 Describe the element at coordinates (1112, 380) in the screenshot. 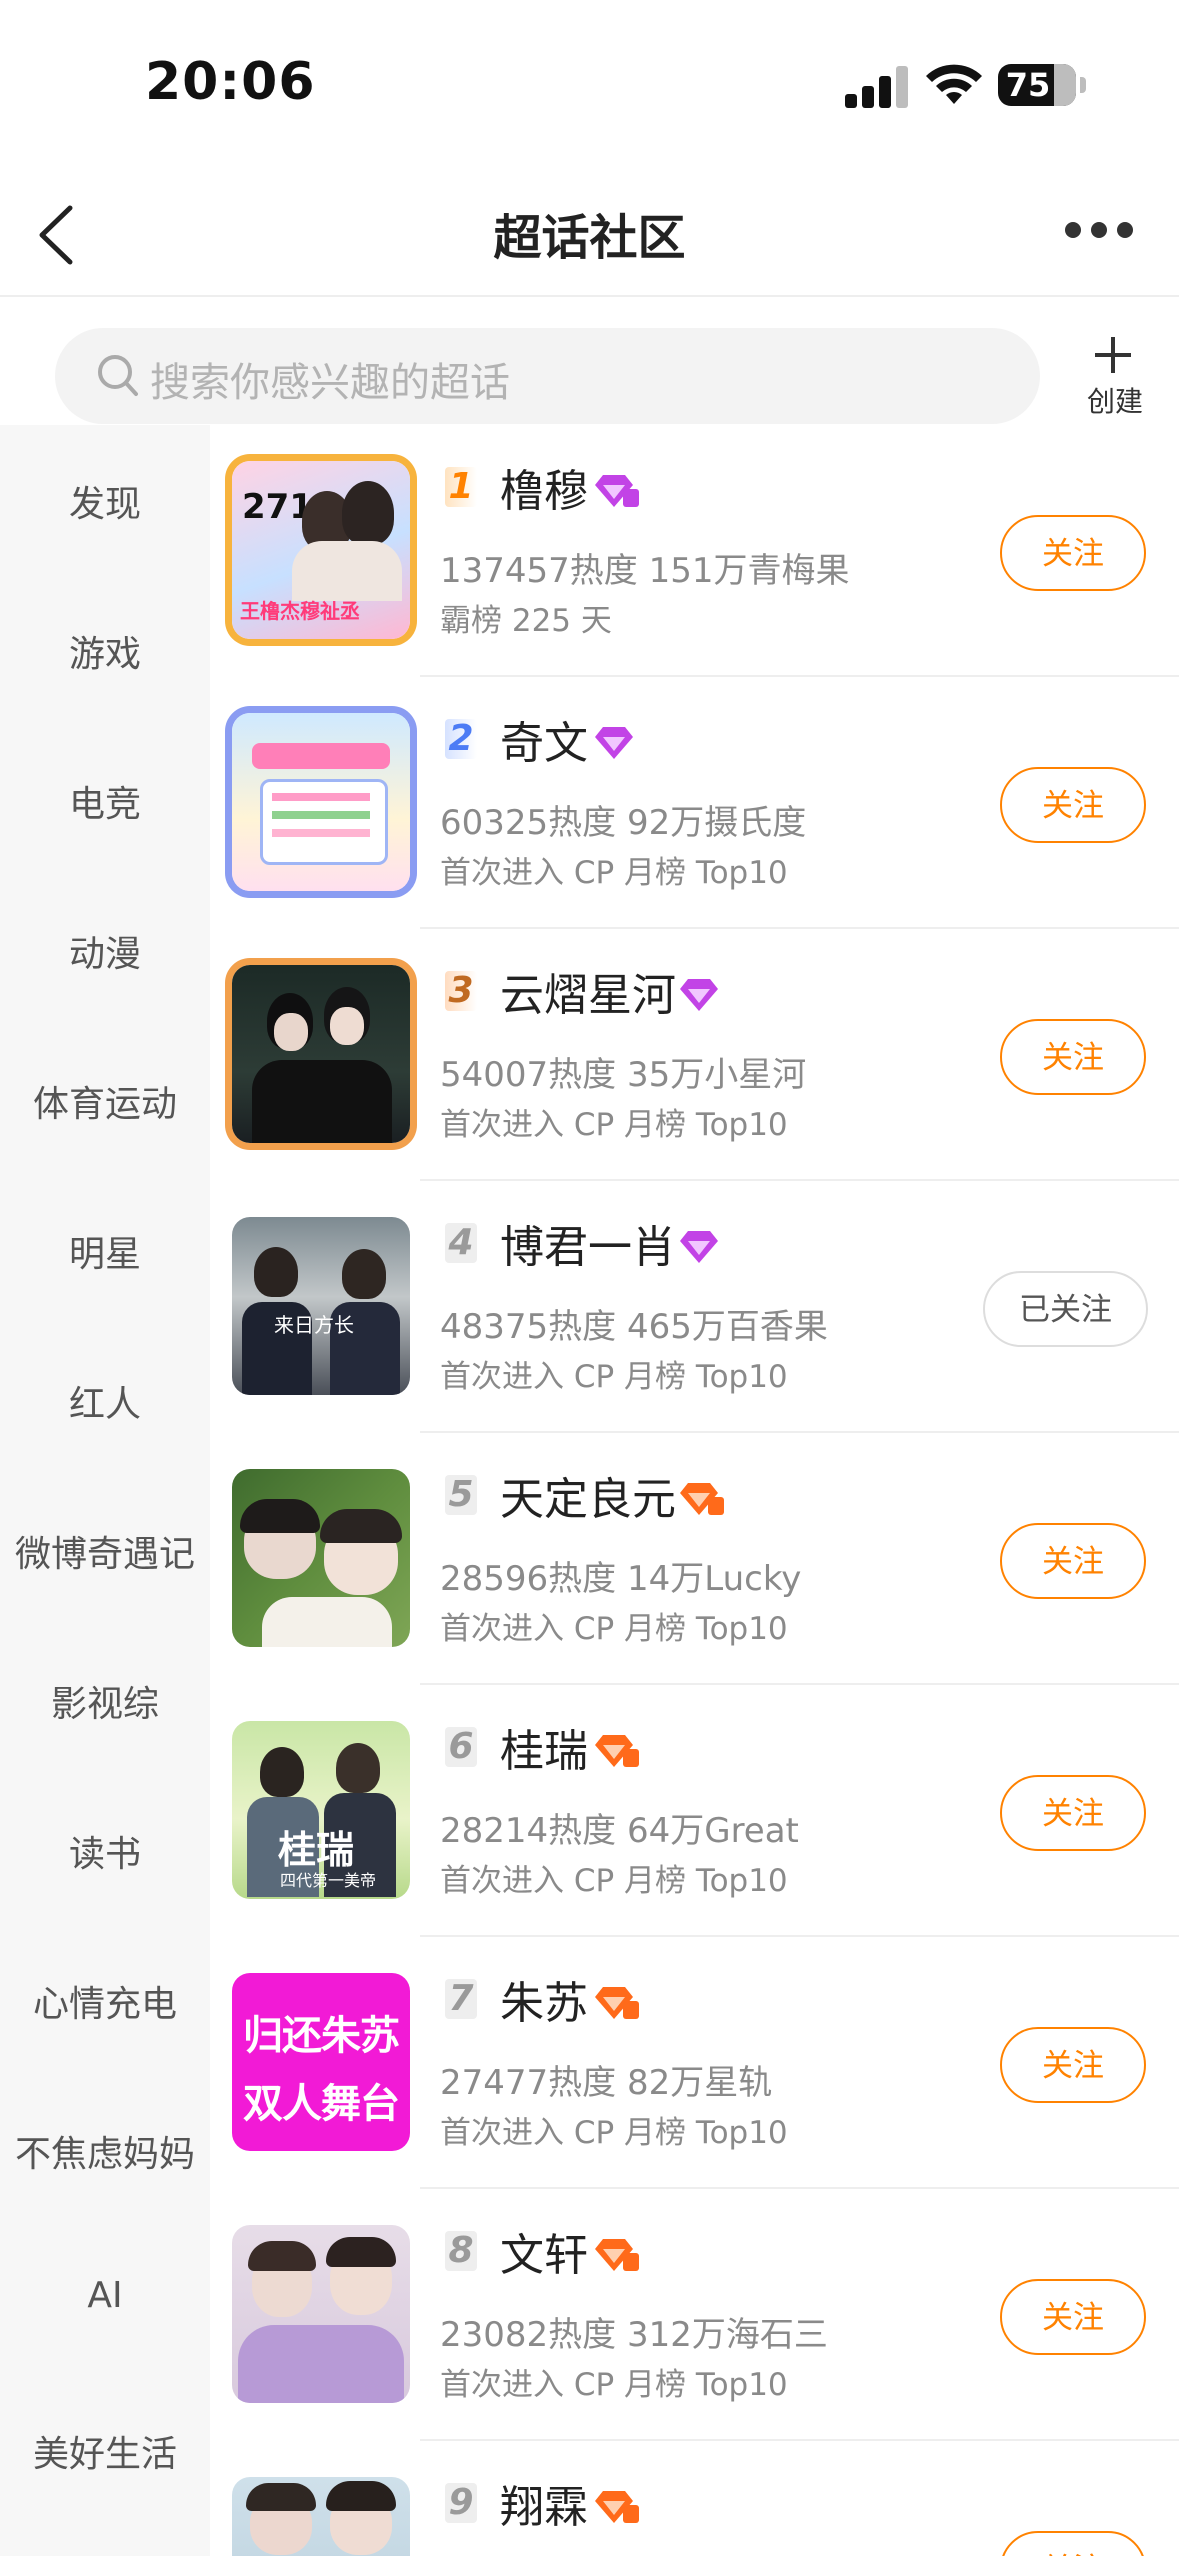

I see `create-button: 创建` at that location.